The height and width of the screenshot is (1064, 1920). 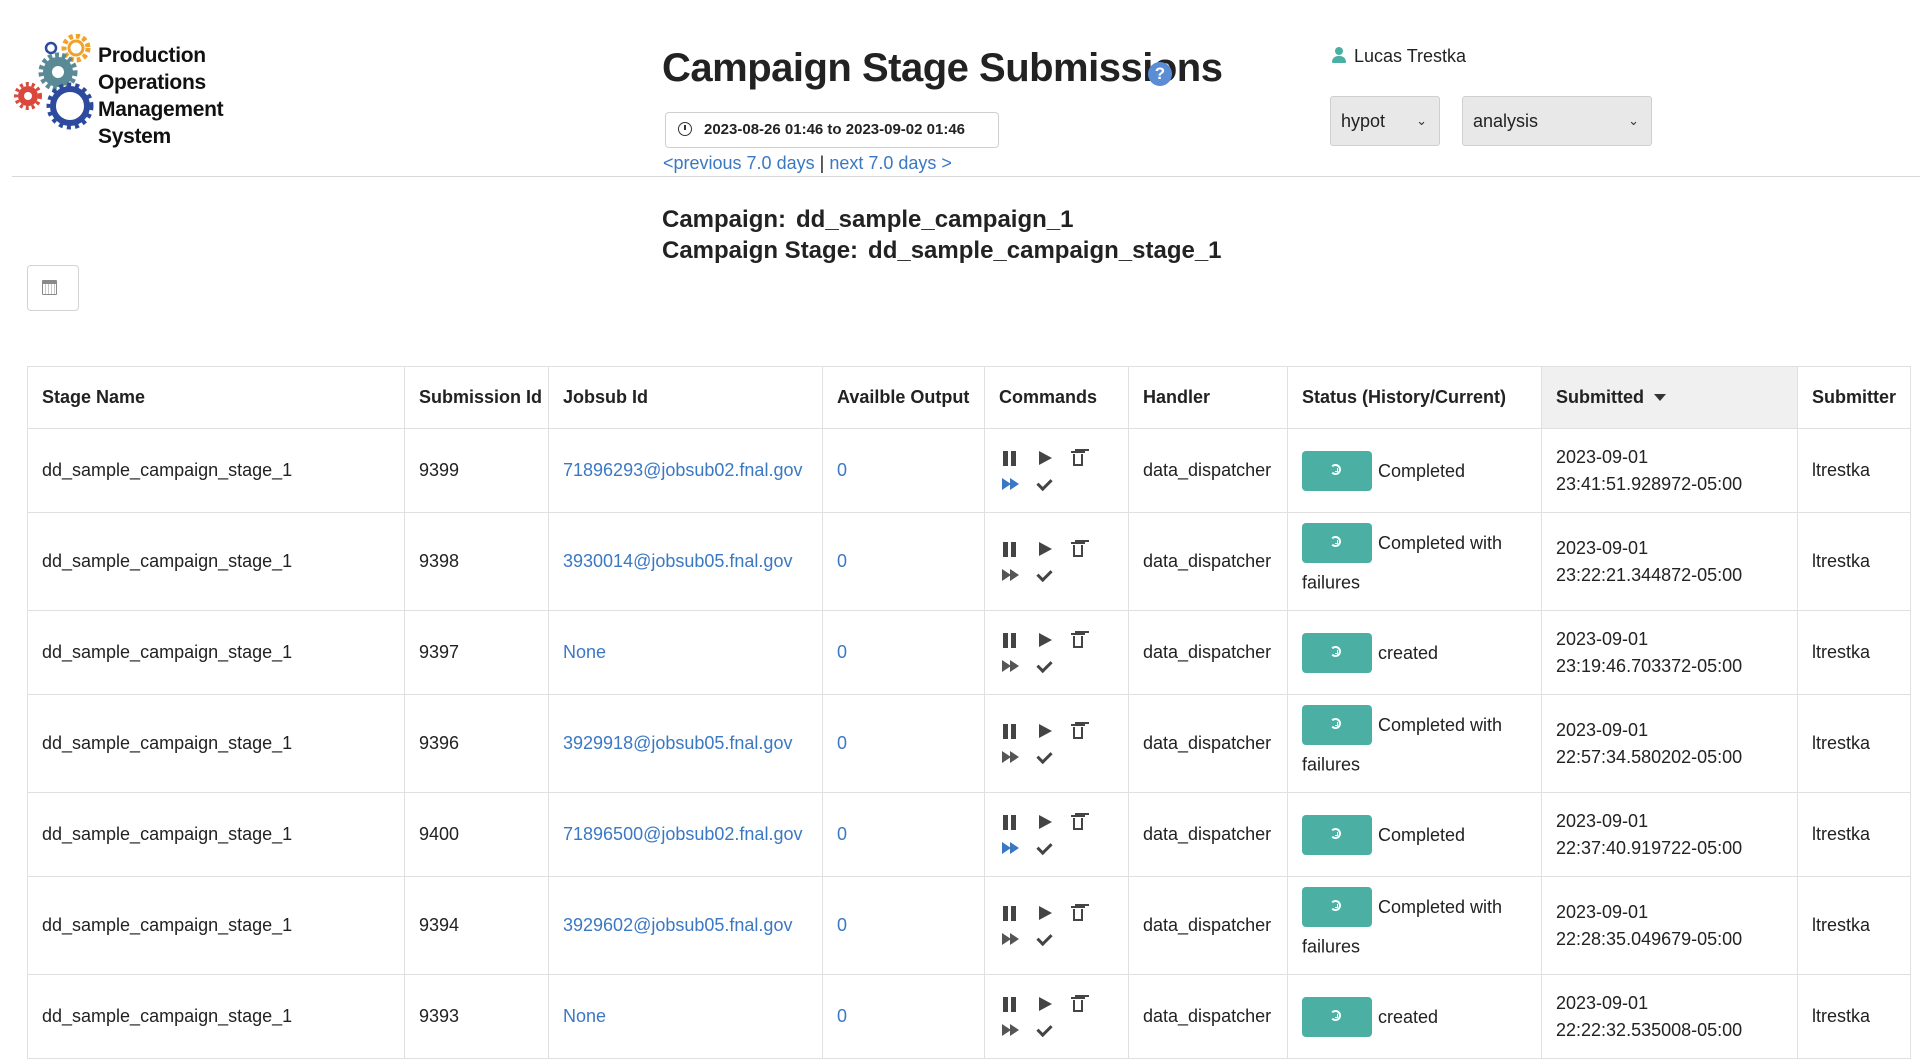 What do you see at coordinates (53, 288) in the screenshot?
I see `calendar-button` at bounding box center [53, 288].